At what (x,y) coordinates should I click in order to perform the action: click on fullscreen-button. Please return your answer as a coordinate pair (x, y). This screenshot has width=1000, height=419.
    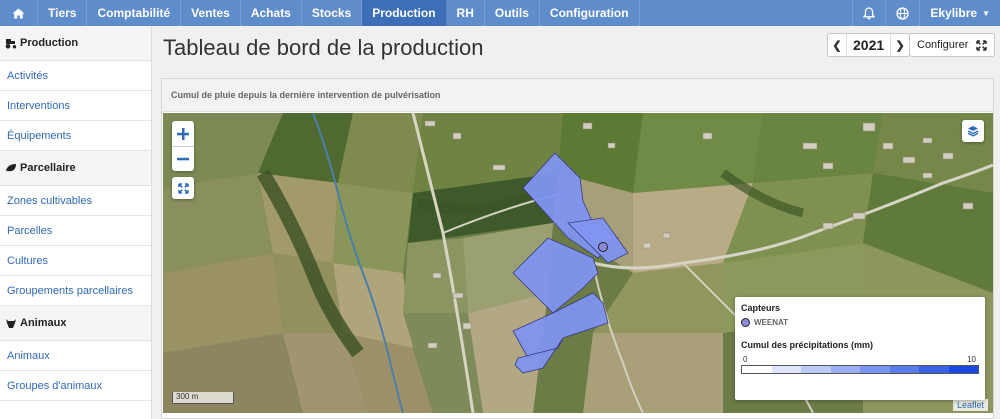
    Looking at the image, I should click on (183, 188).